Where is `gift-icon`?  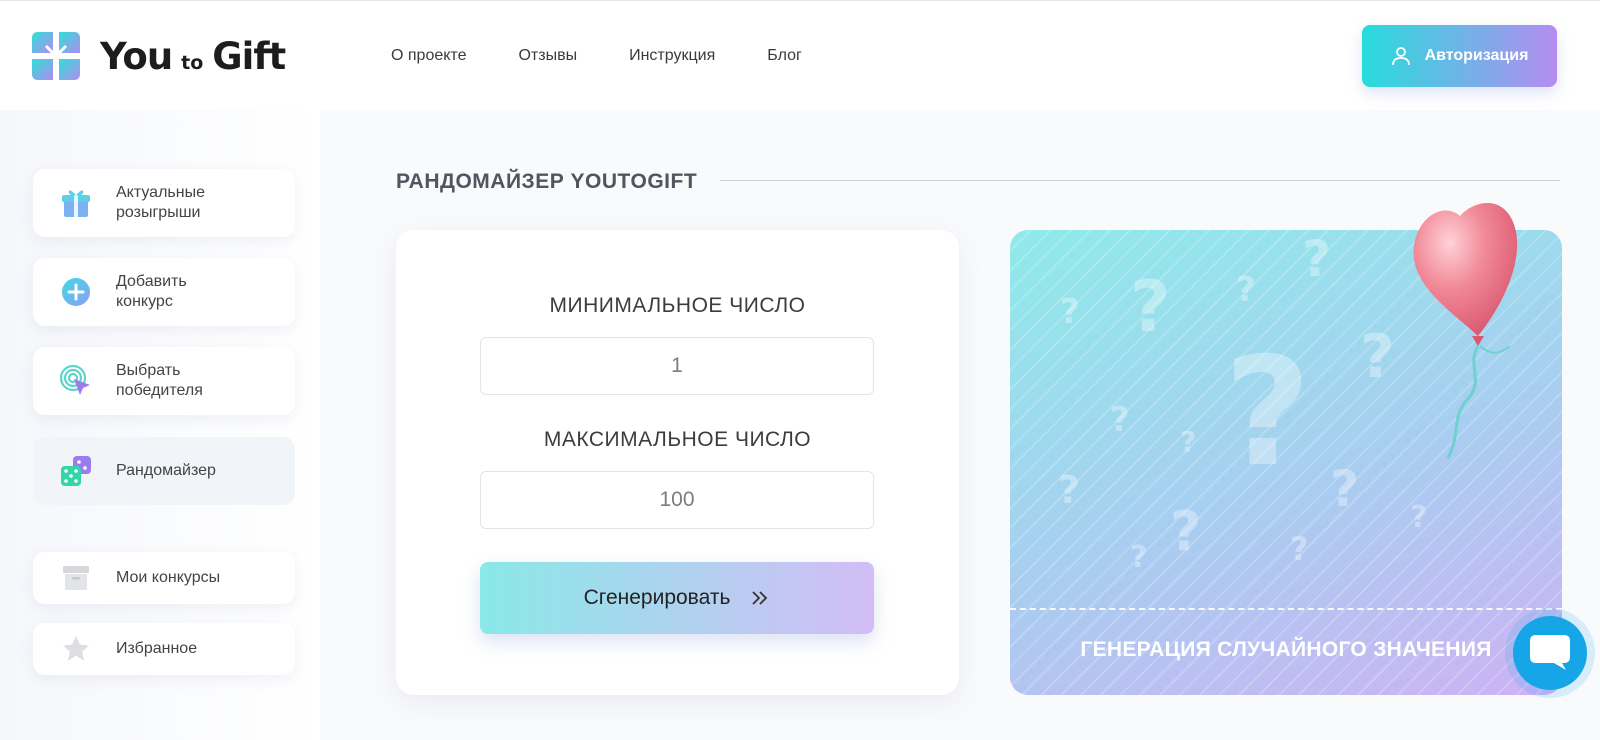 gift-icon is located at coordinates (76, 203).